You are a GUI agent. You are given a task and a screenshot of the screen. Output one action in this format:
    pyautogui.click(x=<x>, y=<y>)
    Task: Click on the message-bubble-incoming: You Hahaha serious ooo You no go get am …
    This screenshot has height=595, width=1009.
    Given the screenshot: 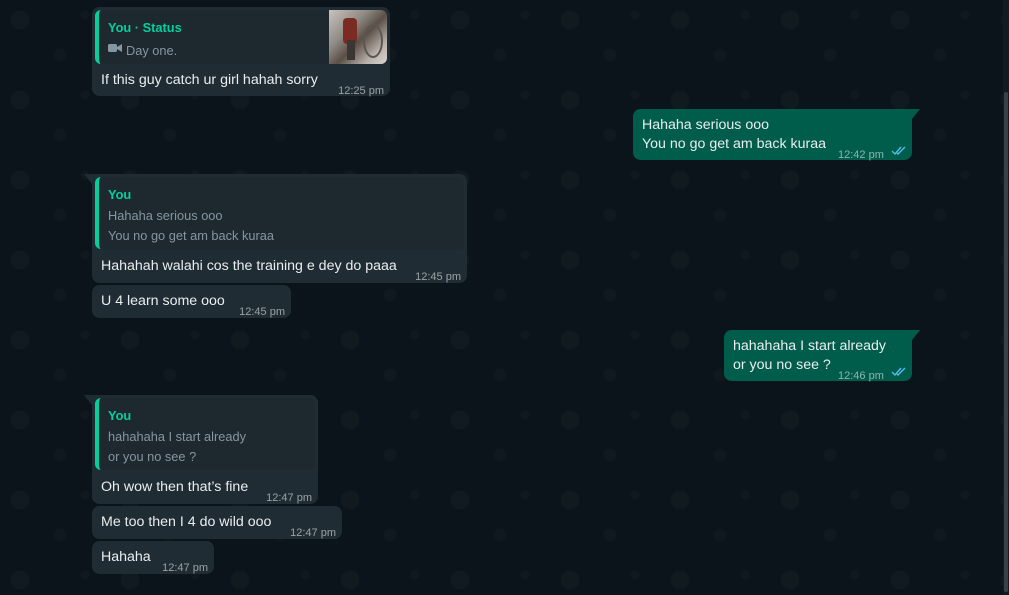 What is the action you would take?
    pyautogui.click(x=275, y=228)
    